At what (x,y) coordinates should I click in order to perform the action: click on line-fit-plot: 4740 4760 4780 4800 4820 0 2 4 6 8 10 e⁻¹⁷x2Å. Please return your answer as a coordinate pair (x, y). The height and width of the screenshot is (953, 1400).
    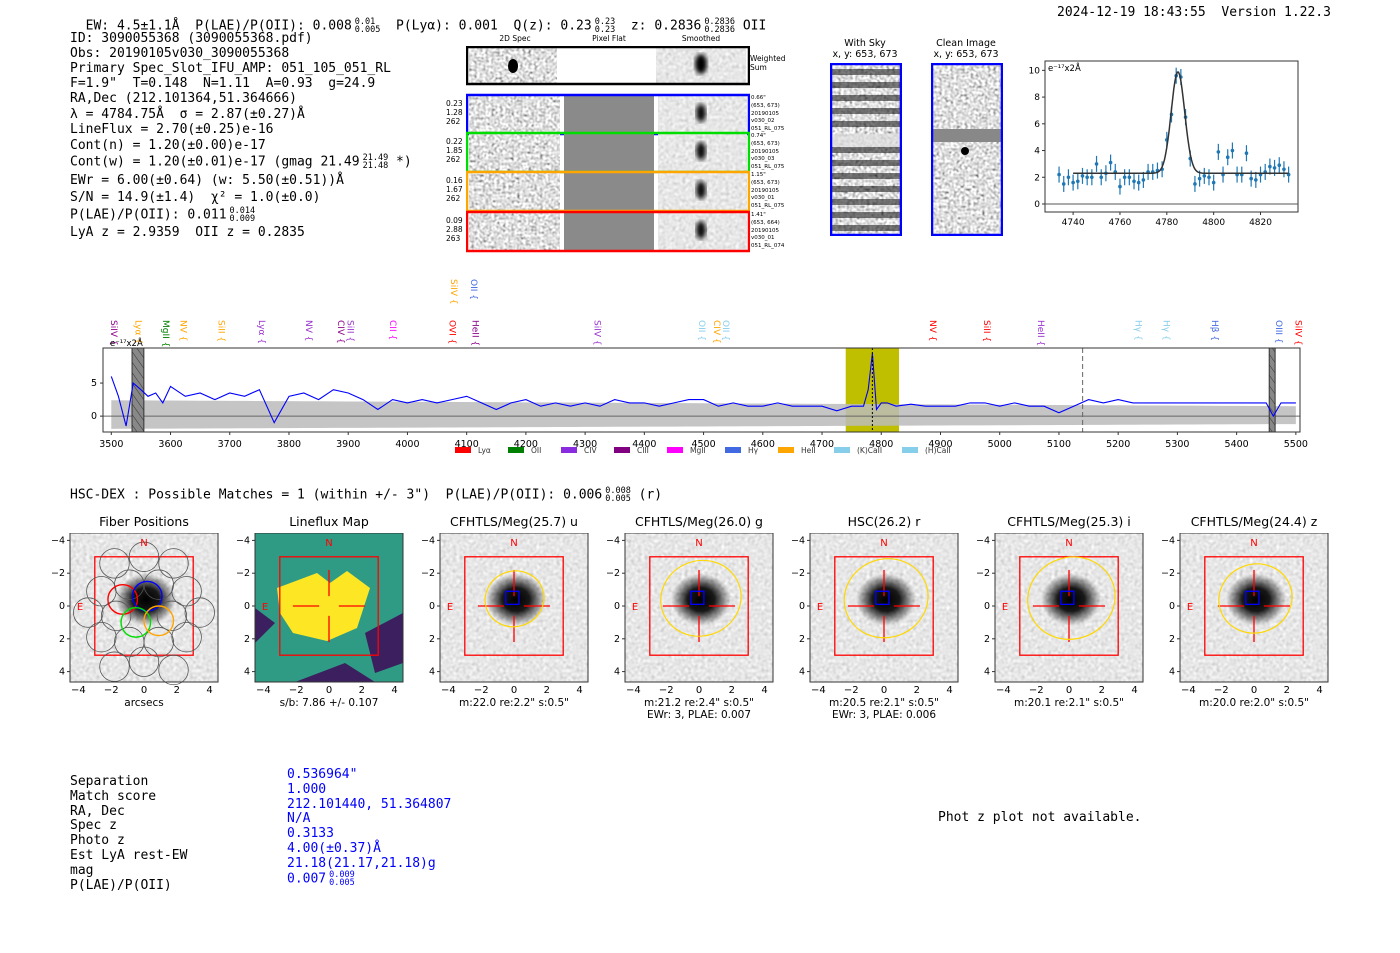
    Looking at the image, I should click on (1164, 144).